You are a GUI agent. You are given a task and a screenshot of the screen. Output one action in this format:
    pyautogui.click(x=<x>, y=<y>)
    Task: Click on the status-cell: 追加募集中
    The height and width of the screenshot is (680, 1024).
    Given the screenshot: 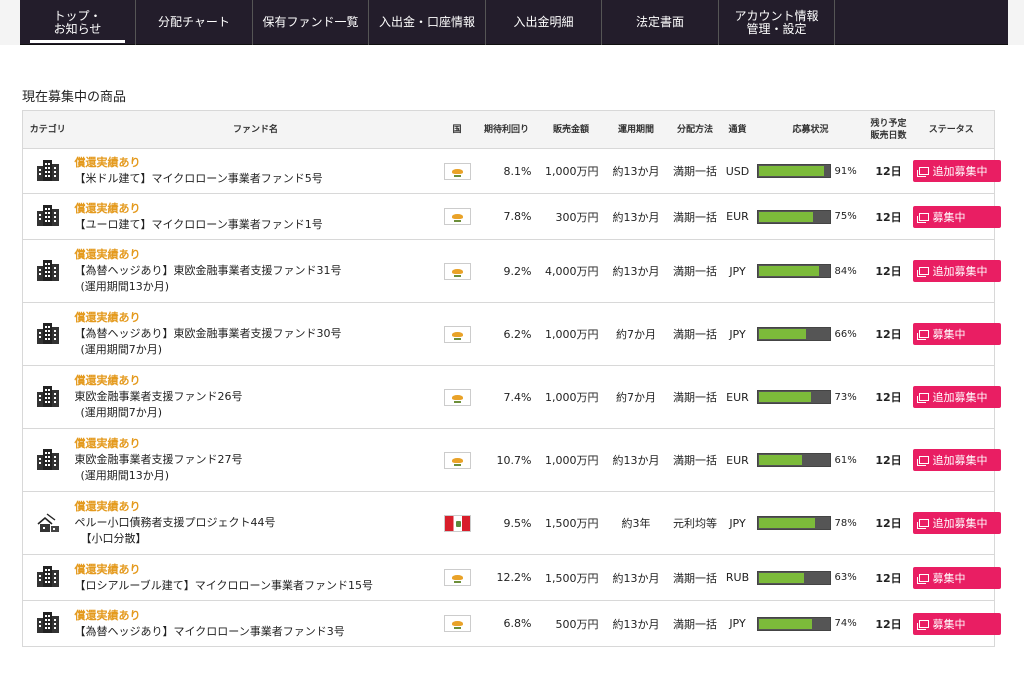 What is the action you would take?
    pyautogui.click(x=954, y=397)
    